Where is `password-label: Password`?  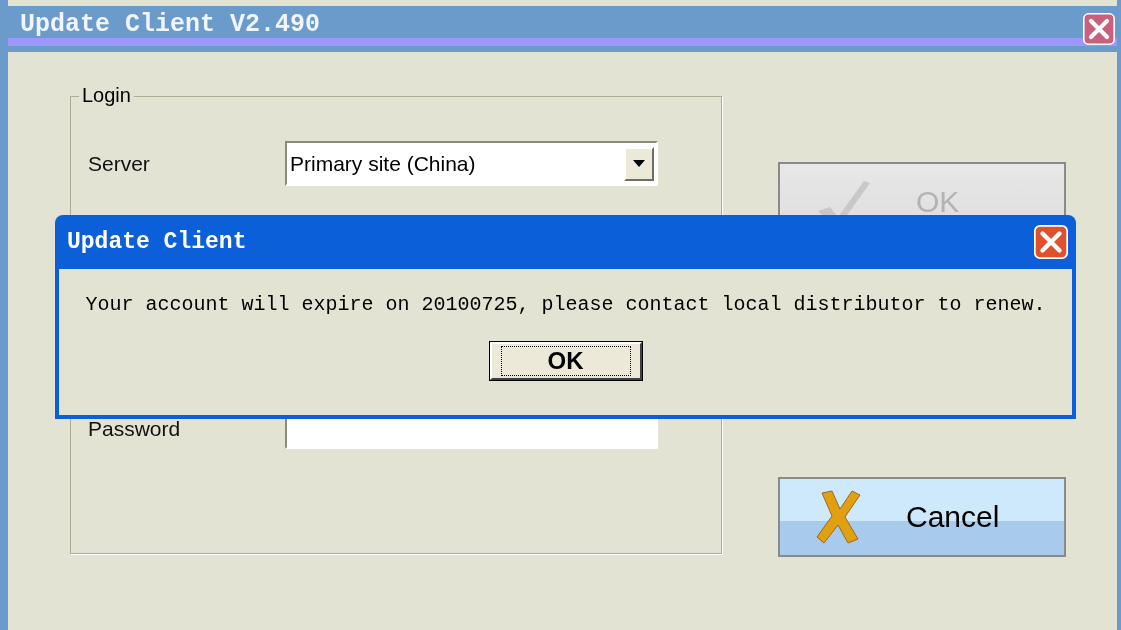 password-label: Password is located at coordinates (135, 429).